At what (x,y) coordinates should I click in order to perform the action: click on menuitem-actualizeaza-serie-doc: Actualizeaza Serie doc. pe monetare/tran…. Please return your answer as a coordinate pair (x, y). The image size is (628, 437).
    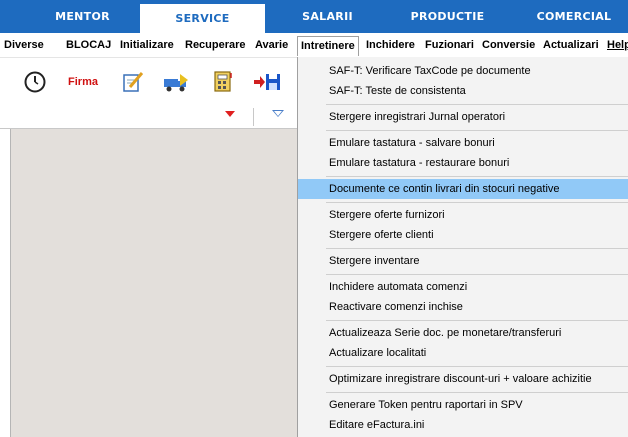
    Looking at the image, I should click on (463, 333).